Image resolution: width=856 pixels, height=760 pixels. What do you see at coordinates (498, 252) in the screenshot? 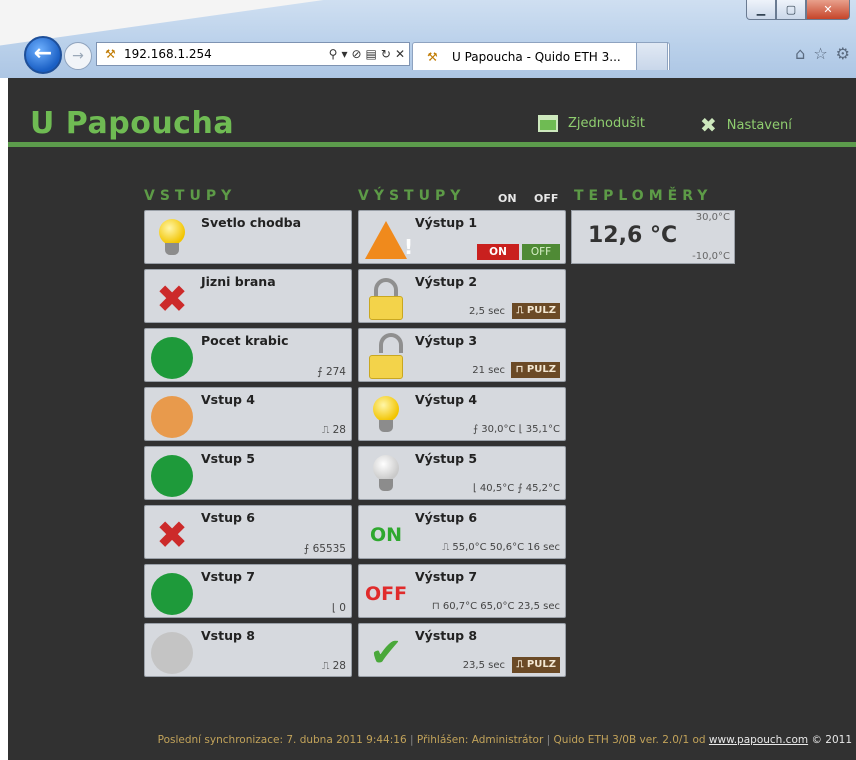
I see `output-on-button: ON` at bounding box center [498, 252].